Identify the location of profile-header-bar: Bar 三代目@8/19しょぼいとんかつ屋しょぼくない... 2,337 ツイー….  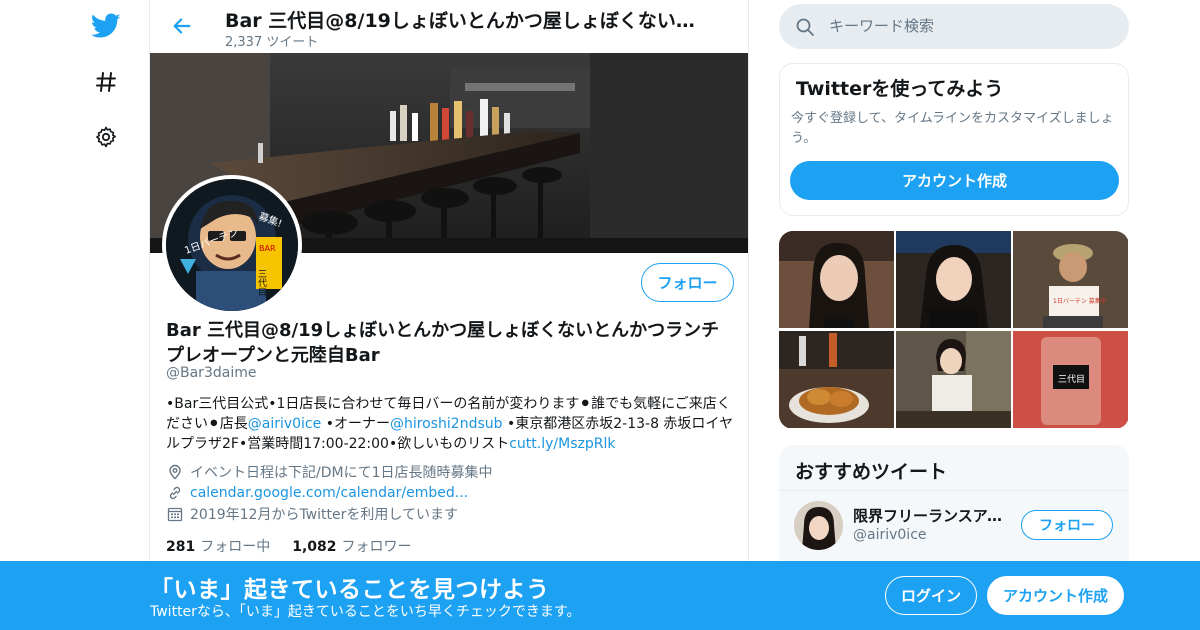
(449, 26).